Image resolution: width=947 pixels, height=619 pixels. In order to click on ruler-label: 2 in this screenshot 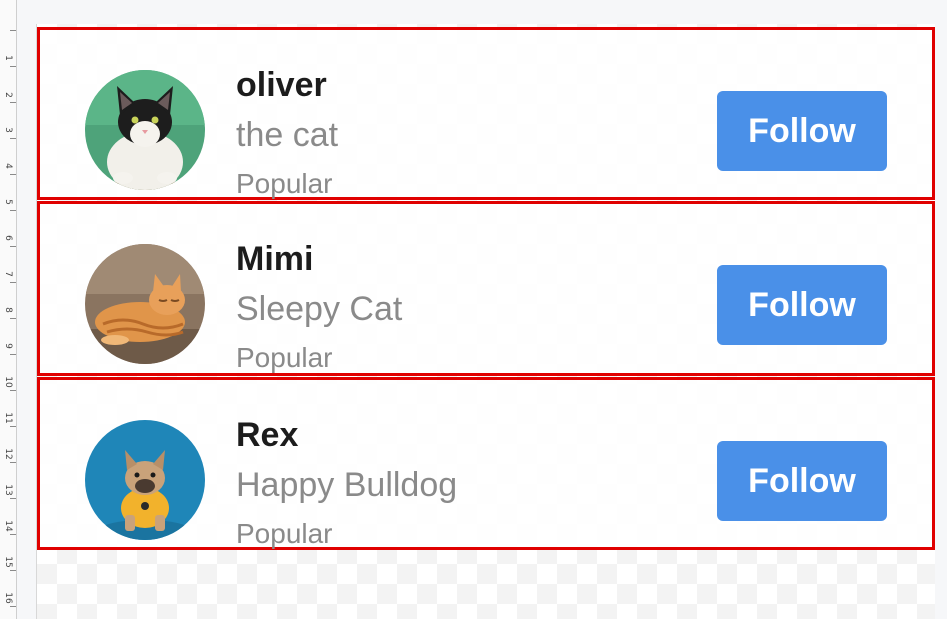, I will do `click(8, 95)`.